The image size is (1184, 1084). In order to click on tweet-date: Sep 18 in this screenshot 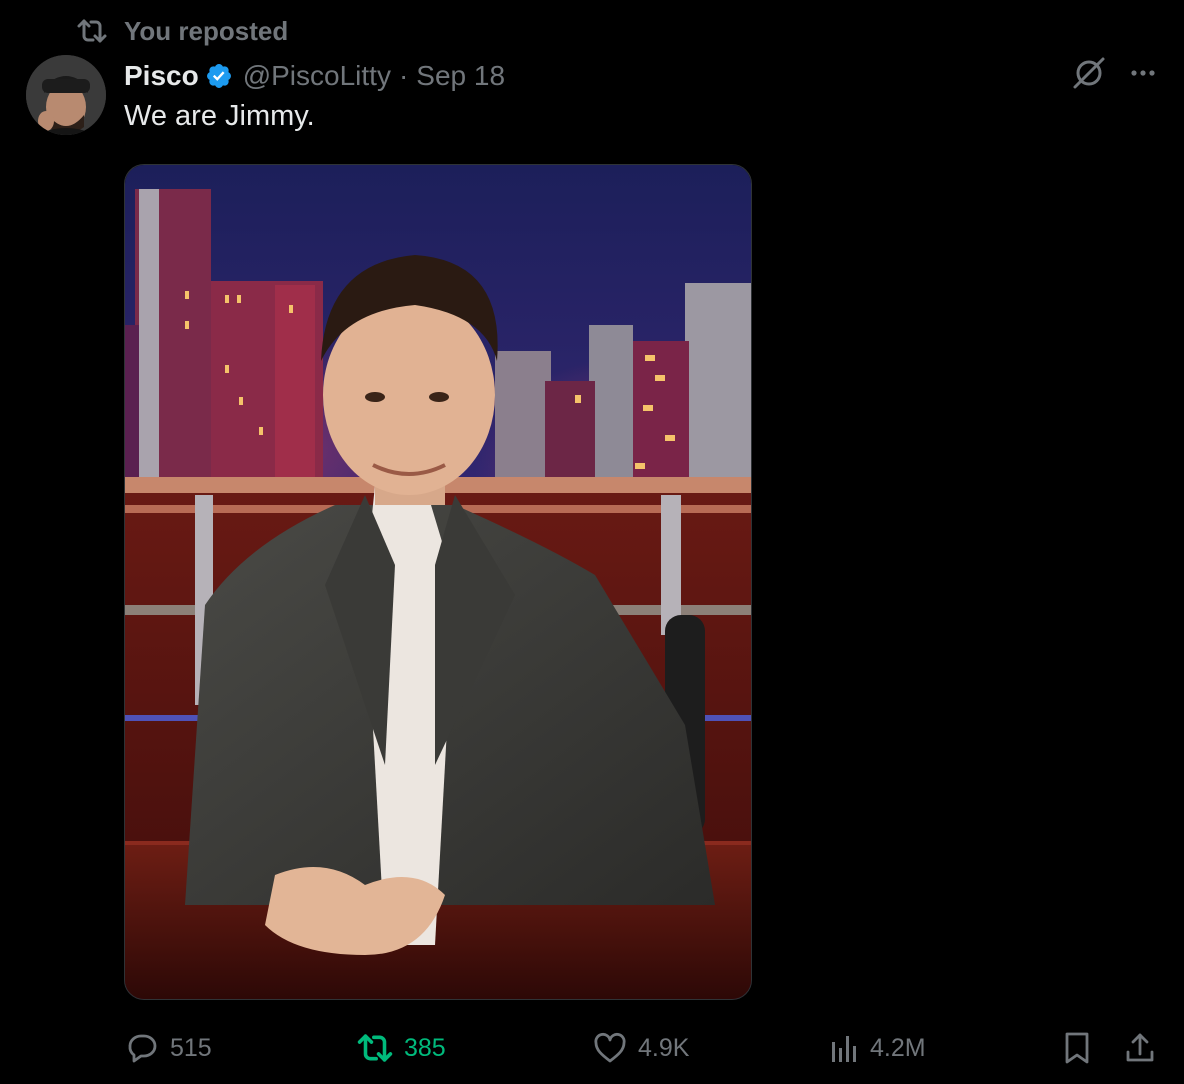, I will do `click(460, 76)`.